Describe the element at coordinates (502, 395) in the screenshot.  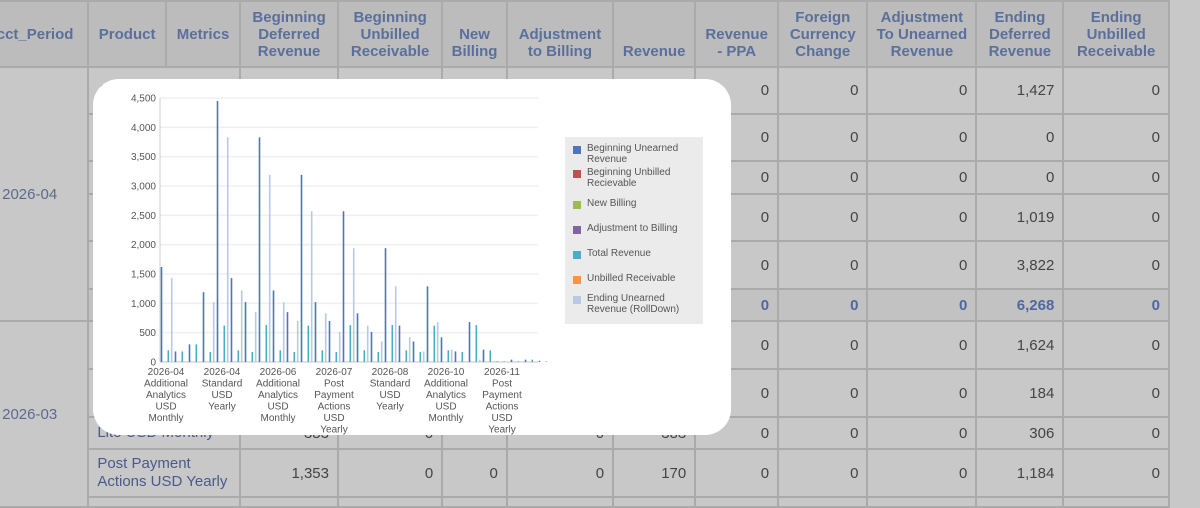
I see `x-tick-label: Payment` at that location.